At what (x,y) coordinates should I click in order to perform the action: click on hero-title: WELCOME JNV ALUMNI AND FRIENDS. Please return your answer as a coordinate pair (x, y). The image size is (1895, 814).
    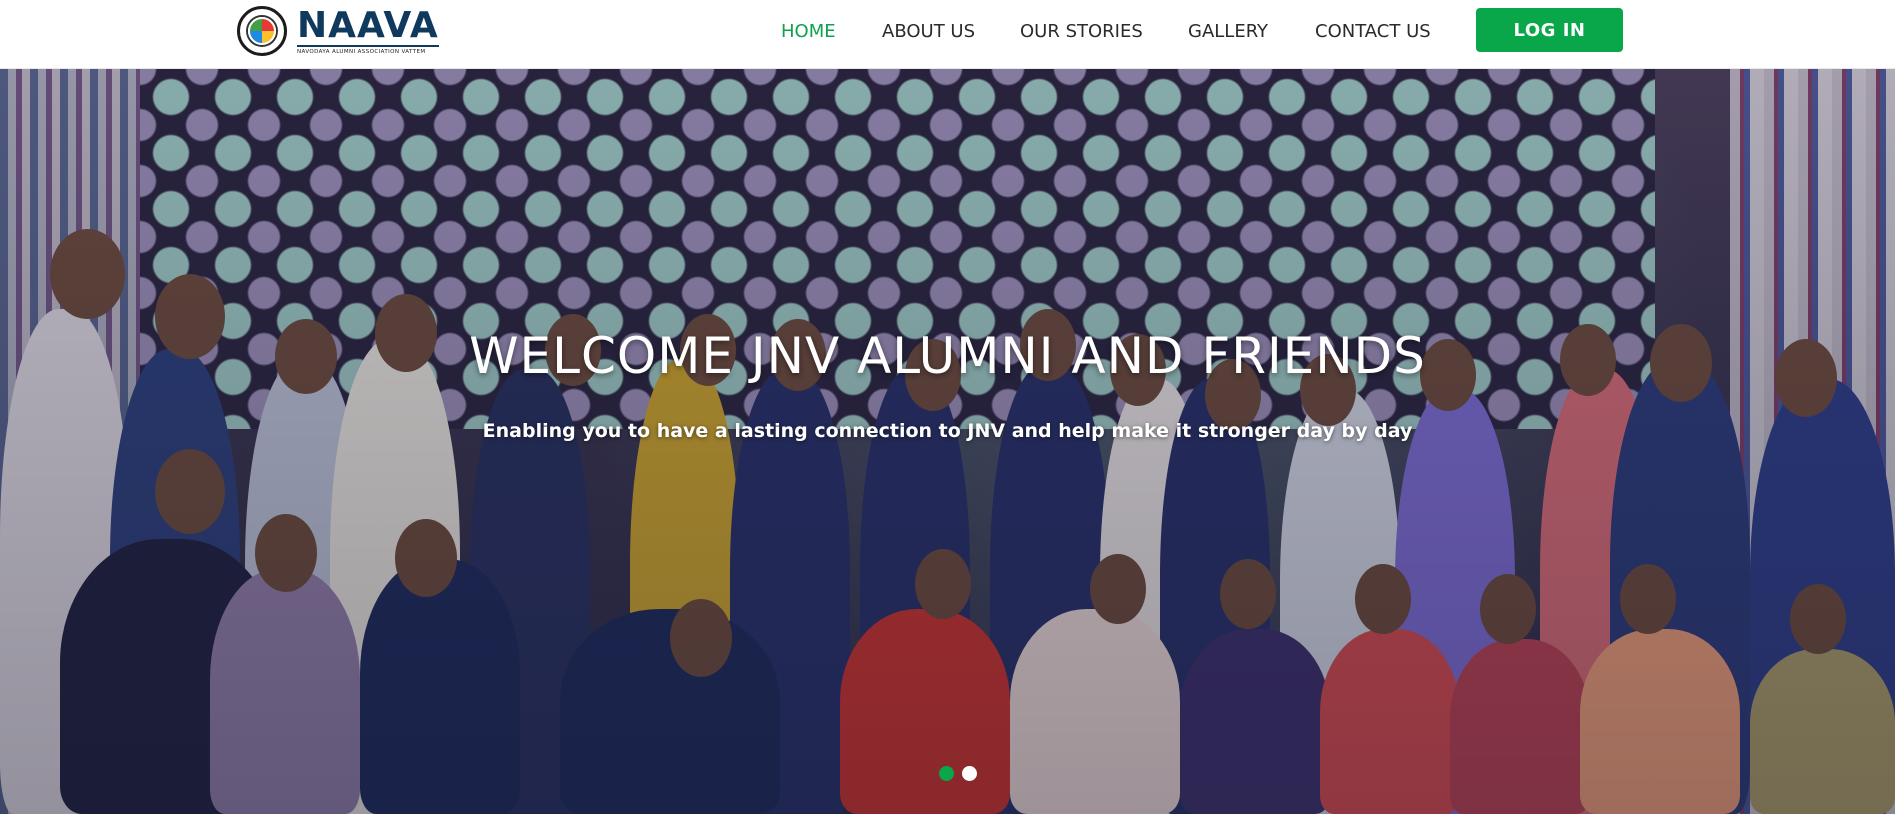
    Looking at the image, I should click on (947, 356).